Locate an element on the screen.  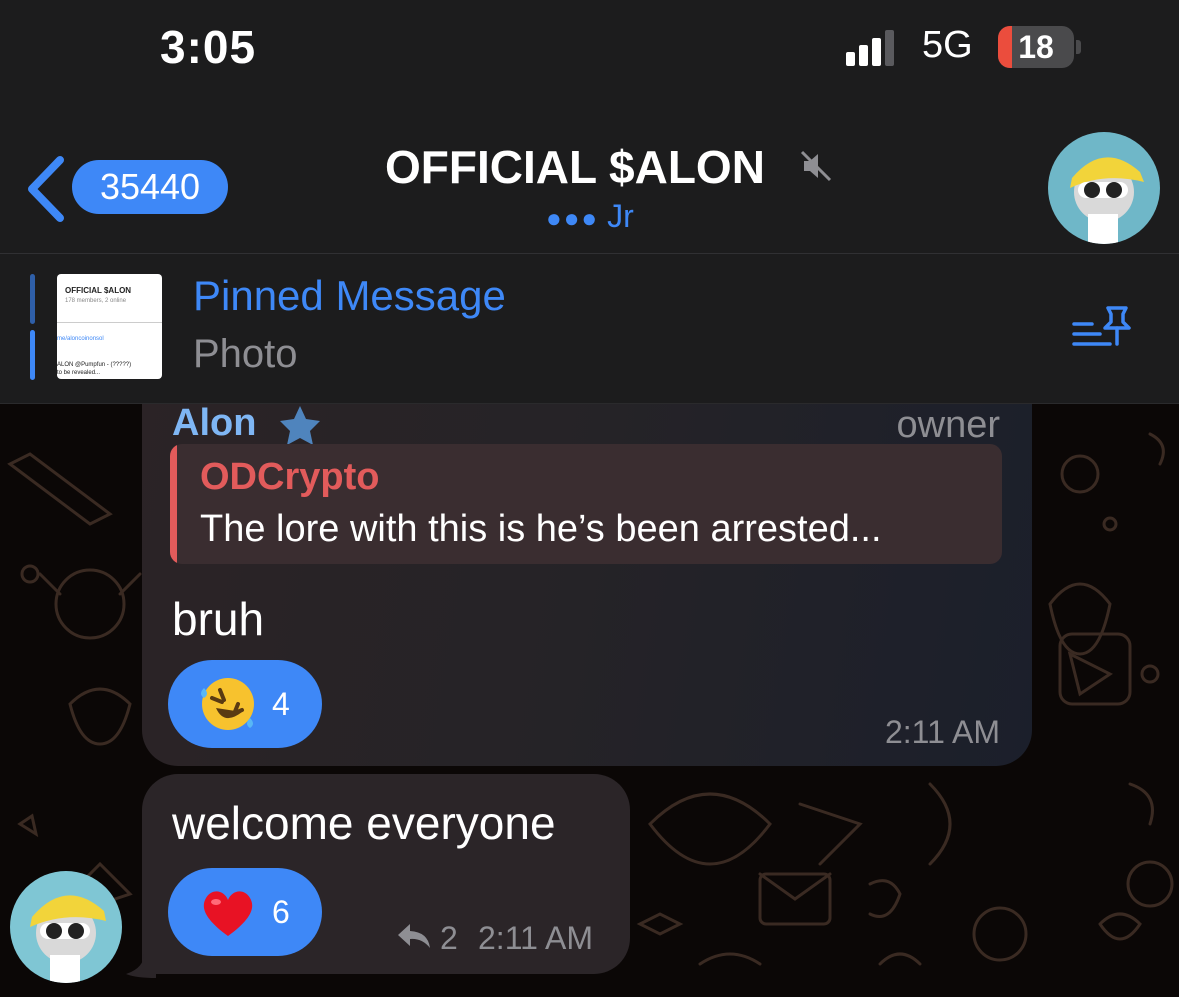
pinned-preview: Photo is located at coordinates (245, 354).